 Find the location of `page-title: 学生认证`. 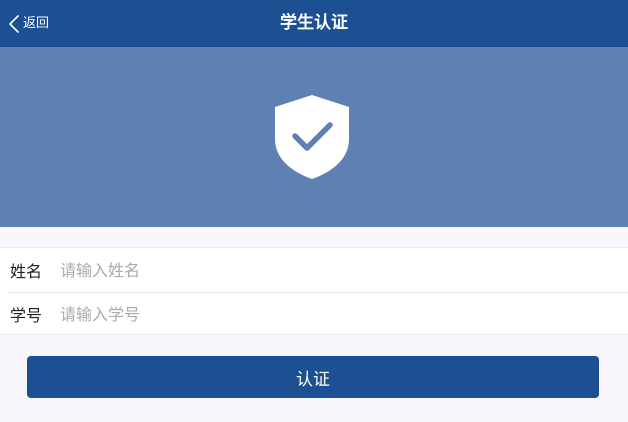

page-title: 学生认证 is located at coordinates (314, 23).